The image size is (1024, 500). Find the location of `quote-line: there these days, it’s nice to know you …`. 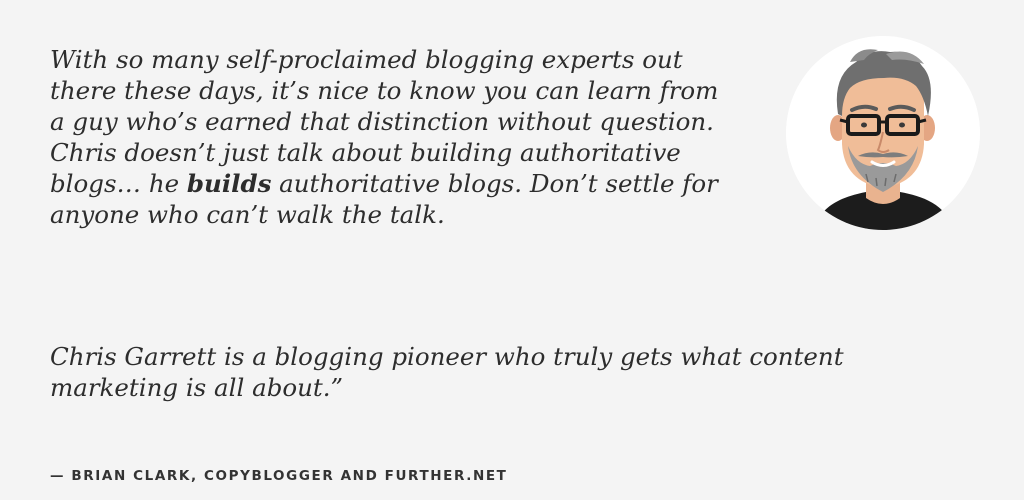

quote-line: there these days, it’s nice to know you … is located at coordinates (384, 90).